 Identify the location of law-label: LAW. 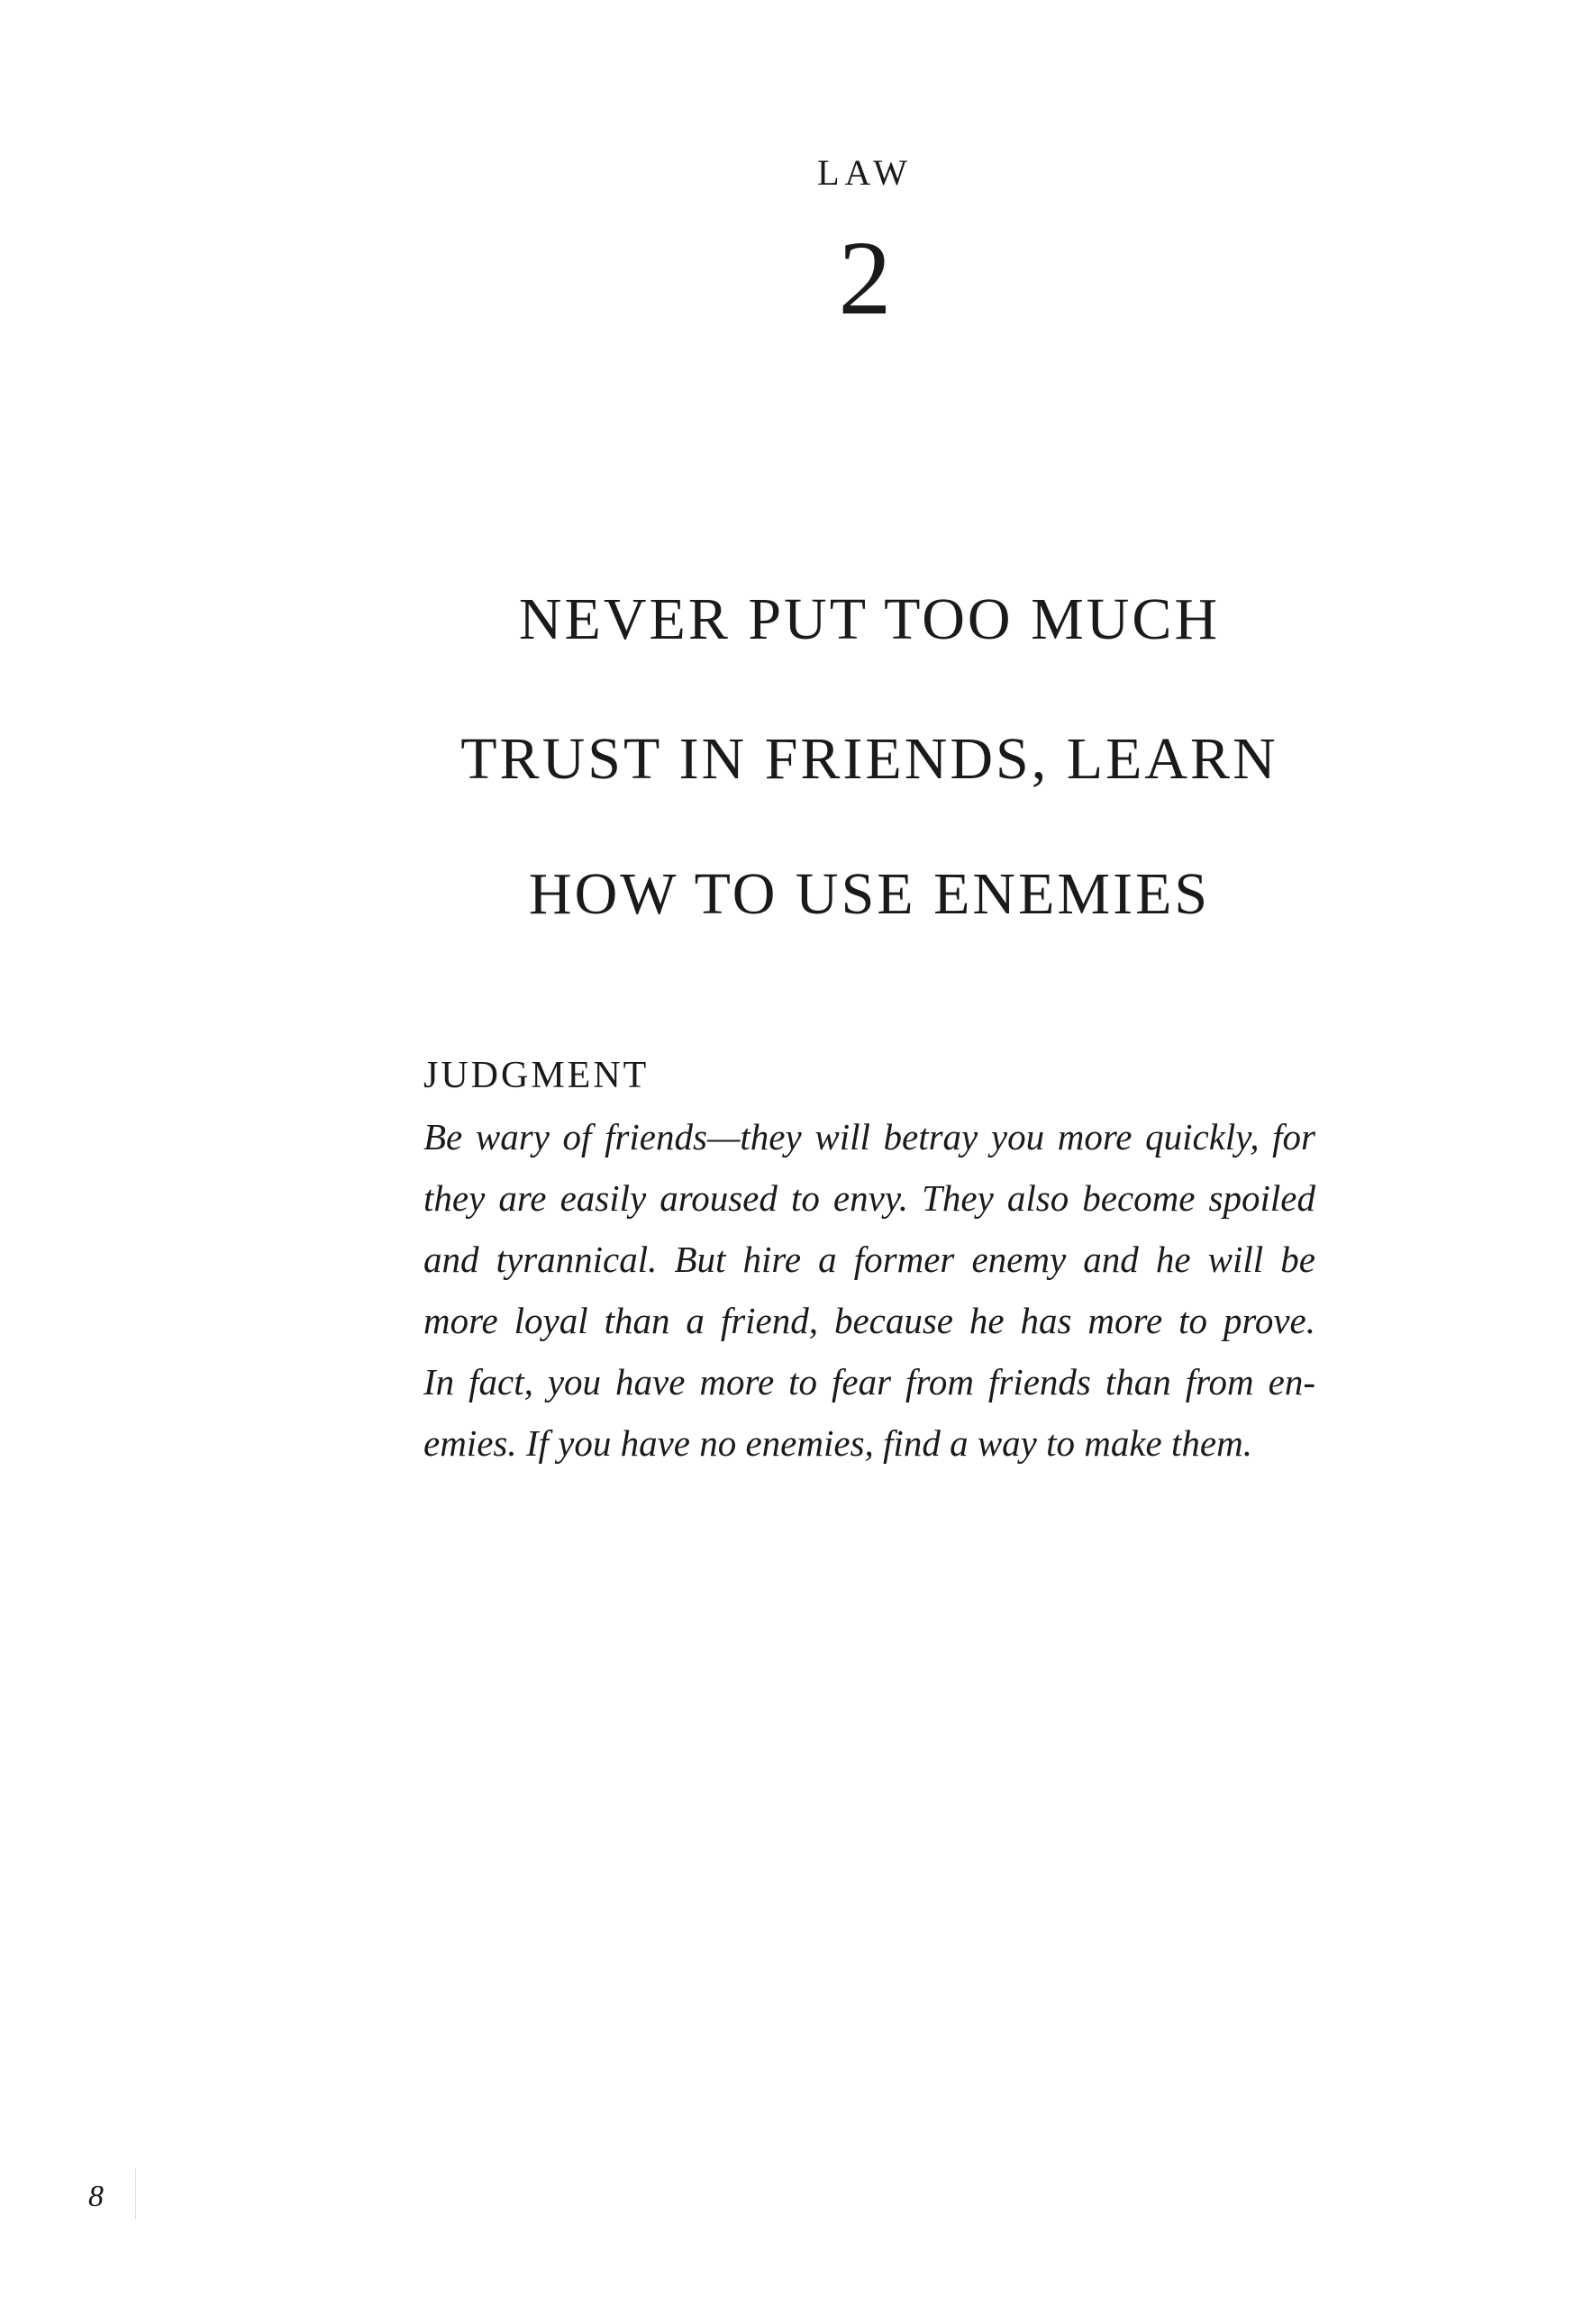
(865, 172).